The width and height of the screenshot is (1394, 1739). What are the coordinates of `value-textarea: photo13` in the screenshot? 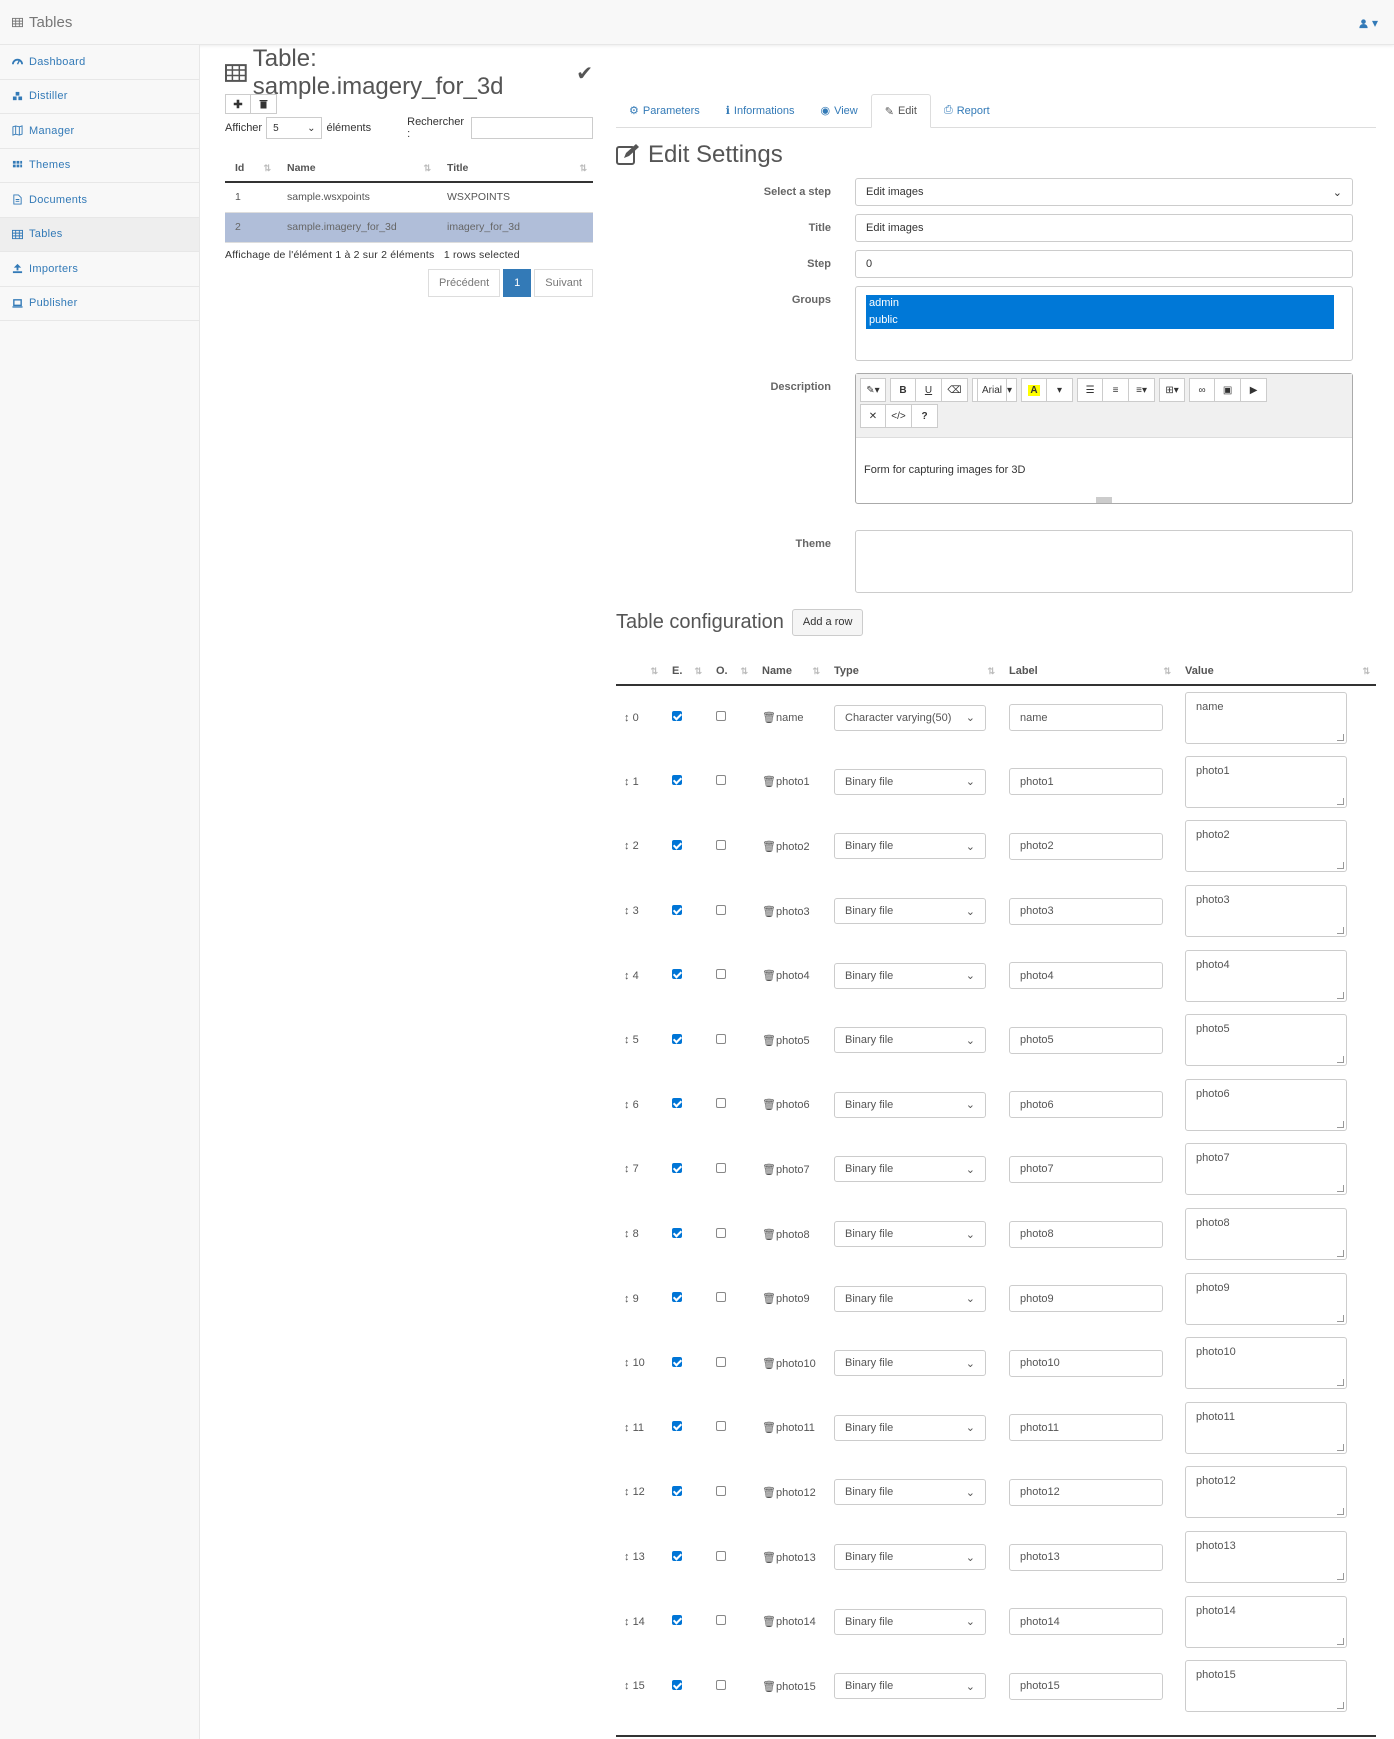 It's located at (1266, 1557).